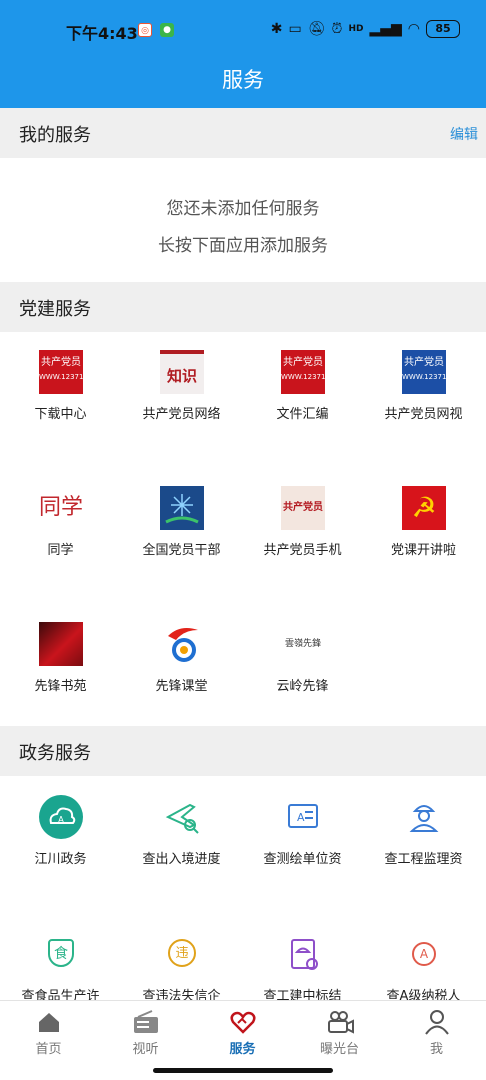  What do you see at coordinates (340, 1022) in the screenshot?
I see `camera-icon` at bounding box center [340, 1022].